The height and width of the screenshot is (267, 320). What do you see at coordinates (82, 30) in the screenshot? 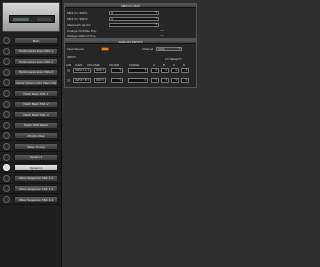
I see `change-cc-filter-label: Change CC/Filter Pnp` at bounding box center [82, 30].